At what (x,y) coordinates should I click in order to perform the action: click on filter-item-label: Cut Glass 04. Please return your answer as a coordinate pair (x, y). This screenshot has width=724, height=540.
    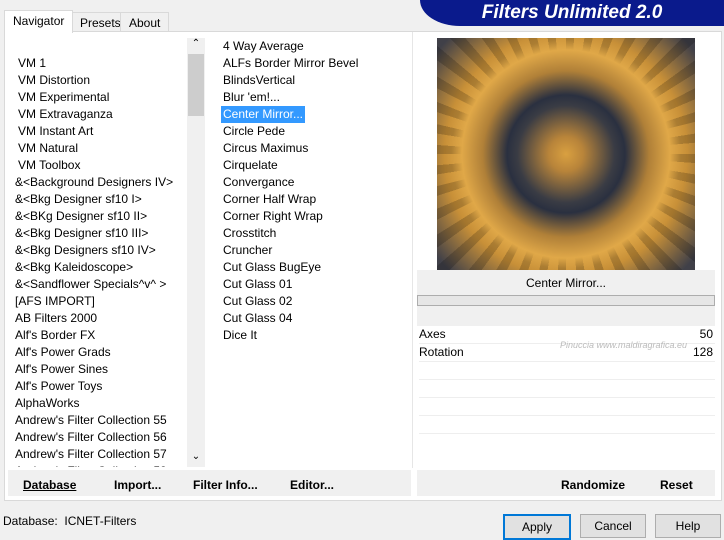
    Looking at the image, I should click on (258, 318).